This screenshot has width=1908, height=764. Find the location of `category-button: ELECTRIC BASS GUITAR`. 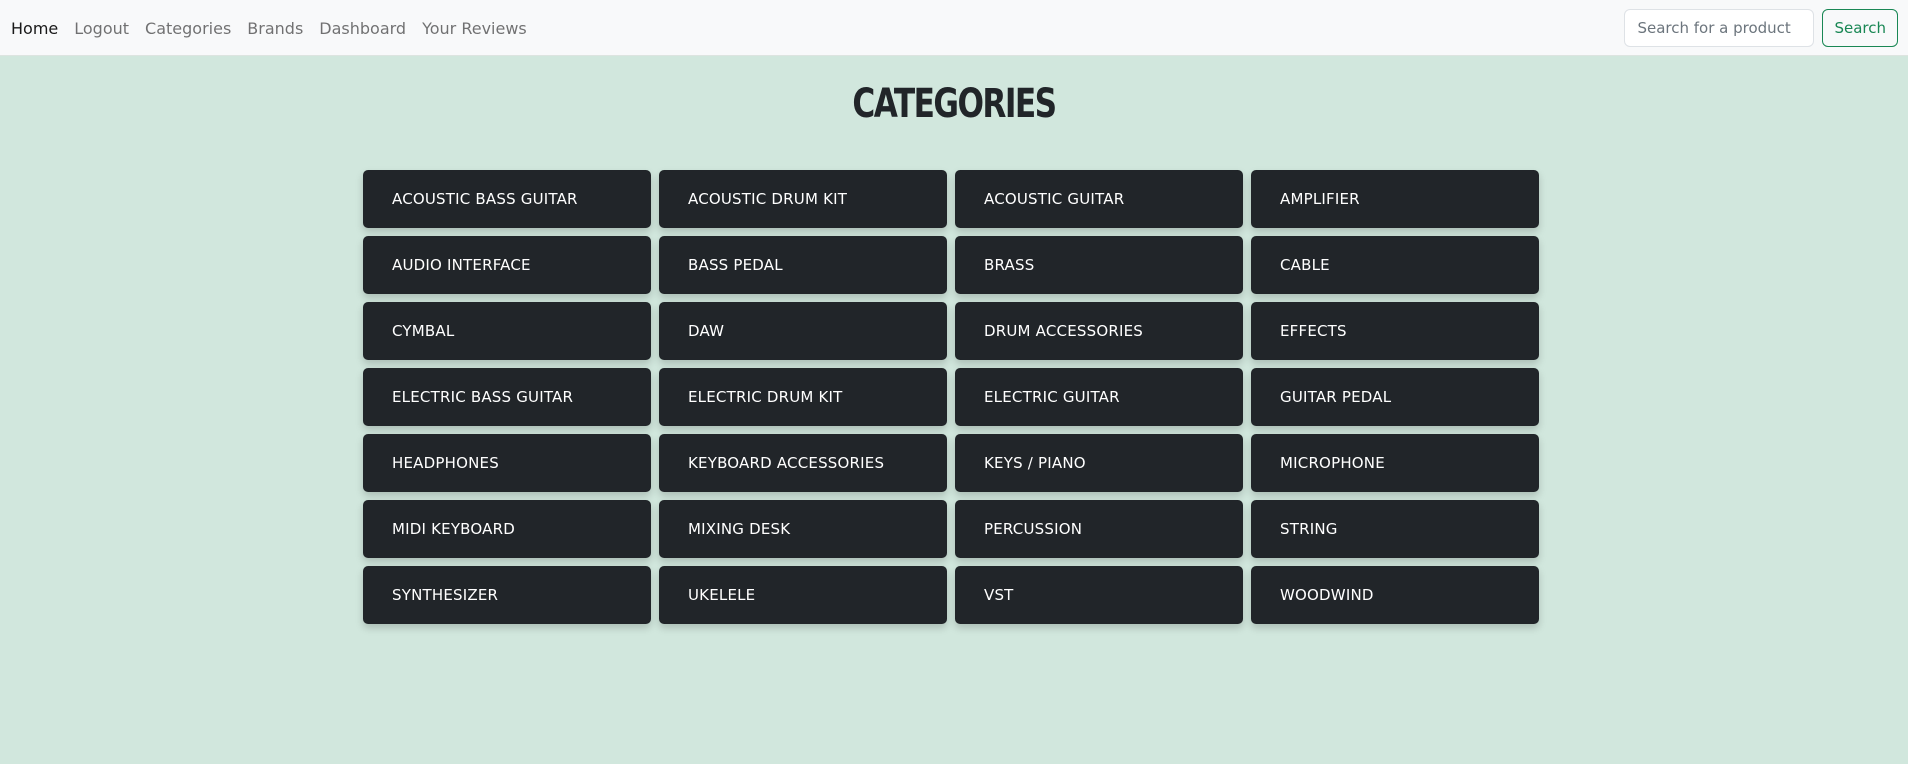

category-button: ELECTRIC BASS GUITAR is located at coordinates (507, 397).